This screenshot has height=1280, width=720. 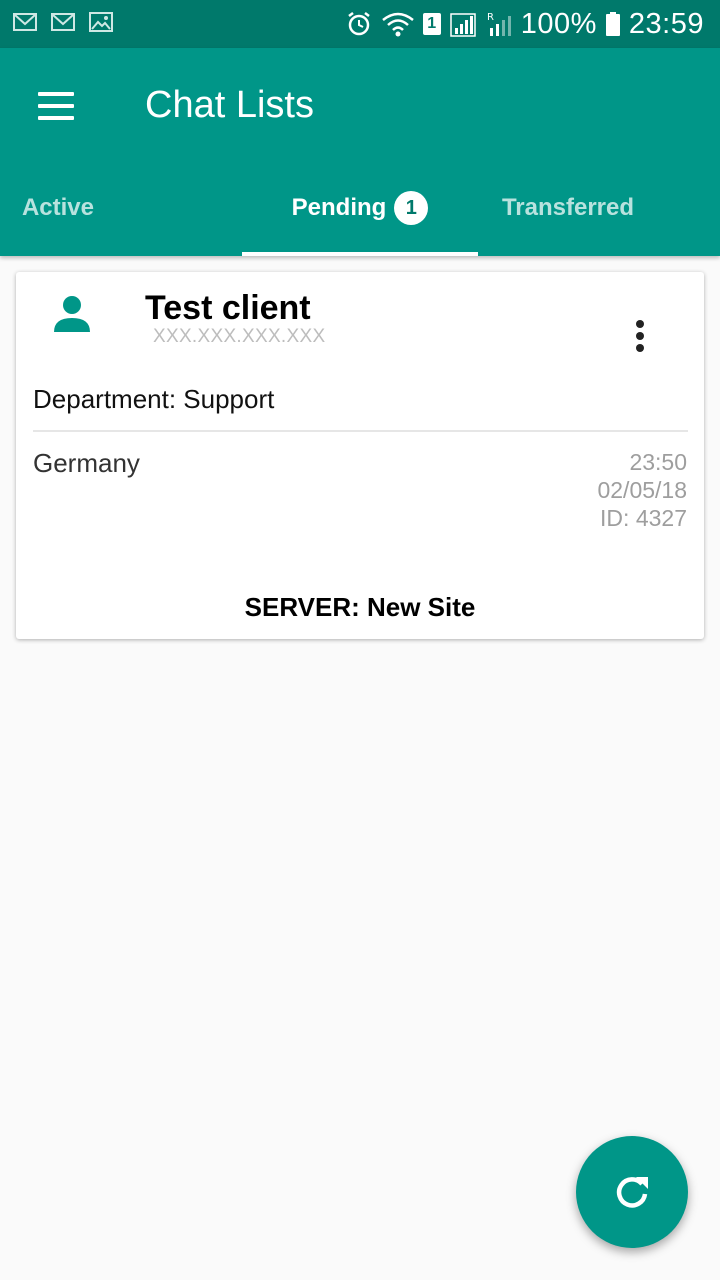 I want to click on tab-transferred: Transferred, so click(x=568, y=208).